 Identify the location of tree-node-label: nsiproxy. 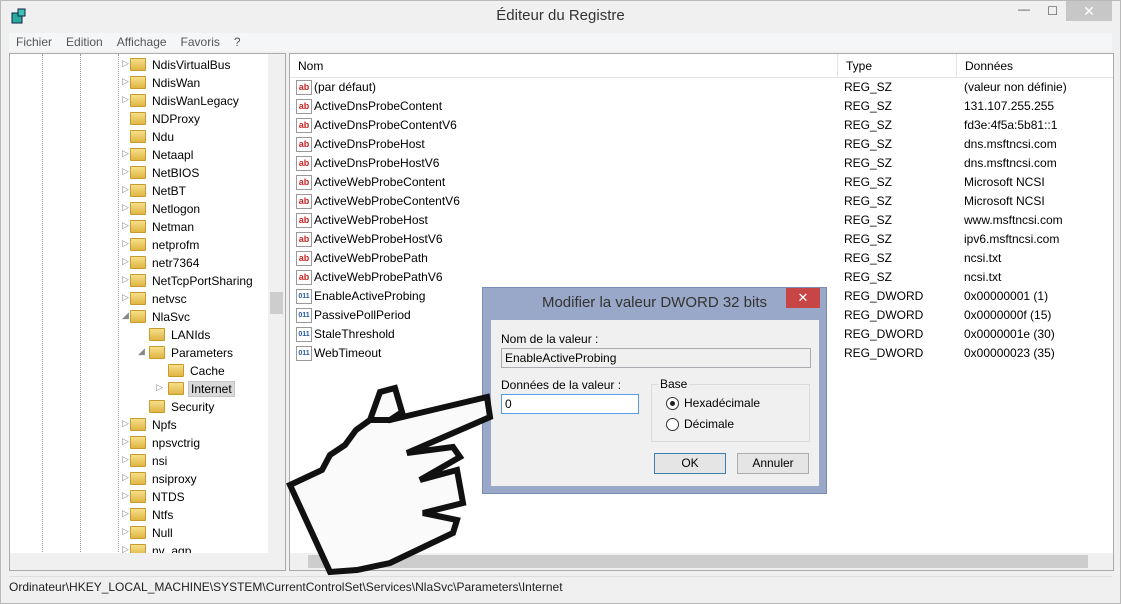
(174, 479).